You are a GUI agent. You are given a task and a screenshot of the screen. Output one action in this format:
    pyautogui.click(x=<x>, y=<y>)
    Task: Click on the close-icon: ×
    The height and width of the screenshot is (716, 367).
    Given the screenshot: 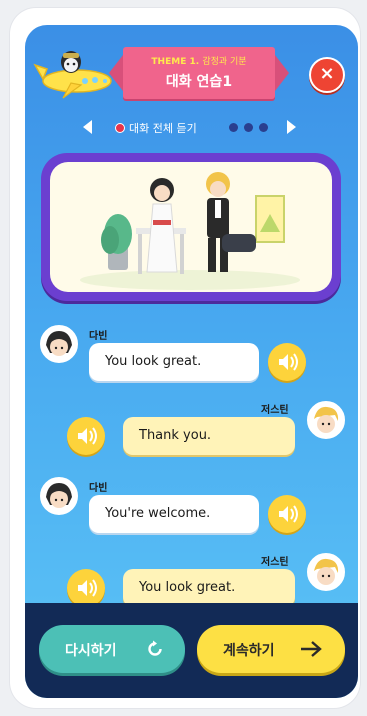 What is the action you would take?
    pyautogui.click(x=327, y=73)
    